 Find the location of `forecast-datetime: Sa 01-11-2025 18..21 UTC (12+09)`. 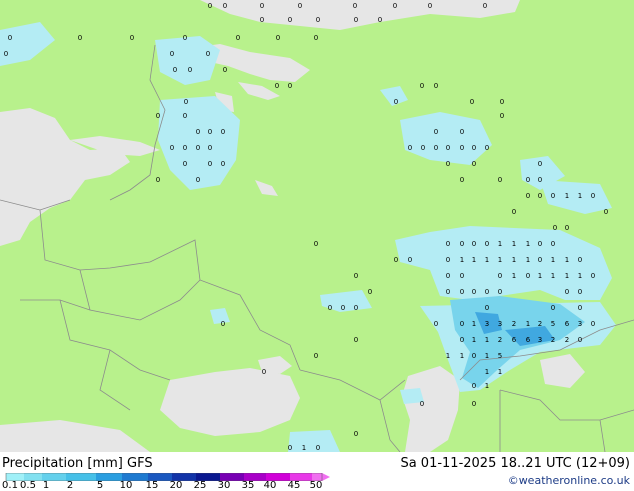

forecast-datetime: Sa 01-11-2025 18..21 UTC (12+09) is located at coordinates (515, 463).